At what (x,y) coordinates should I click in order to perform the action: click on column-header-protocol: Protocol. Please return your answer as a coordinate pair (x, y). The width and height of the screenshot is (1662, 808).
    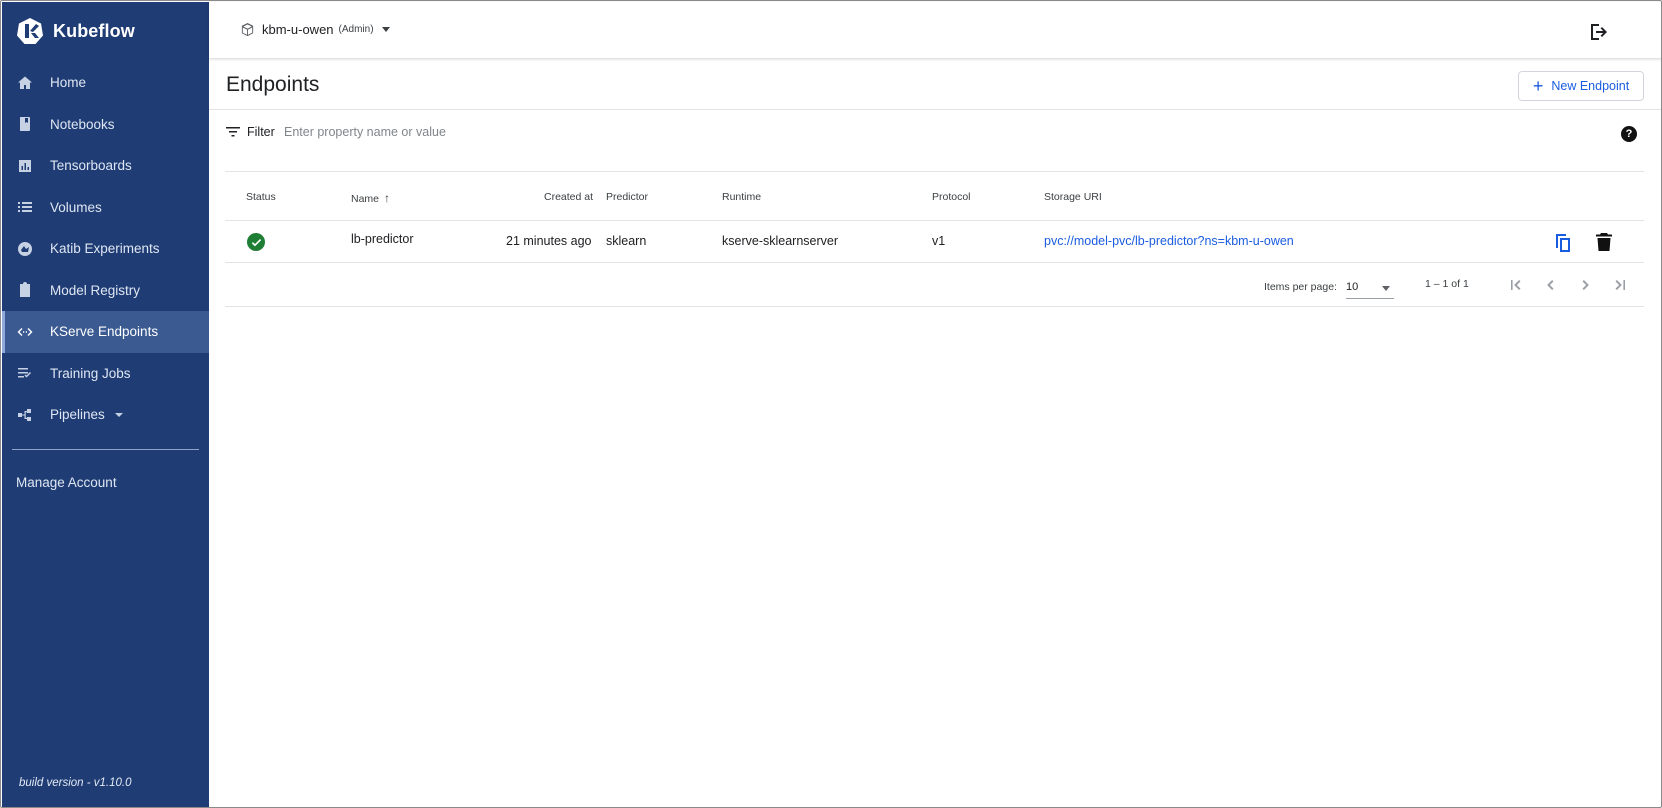
    Looking at the image, I should click on (951, 197).